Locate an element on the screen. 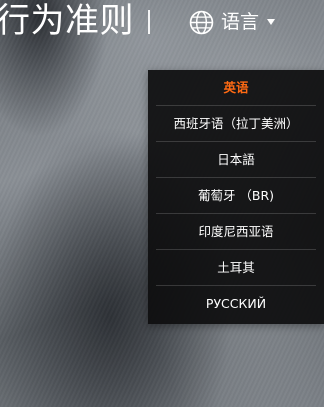 Image resolution: width=324 pixels, height=407 pixels. globe-icon is located at coordinates (201, 22).